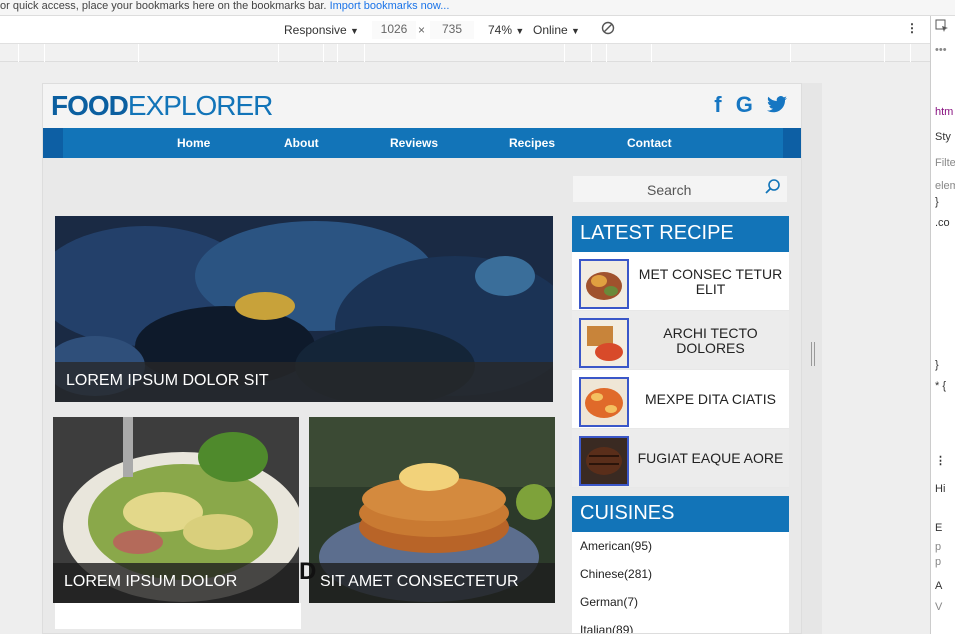 The image size is (955, 634). Describe the element at coordinates (432, 583) in the screenshot. I see `card-pancakes-caption: SIT AMET CONSECTETUR` at that location.